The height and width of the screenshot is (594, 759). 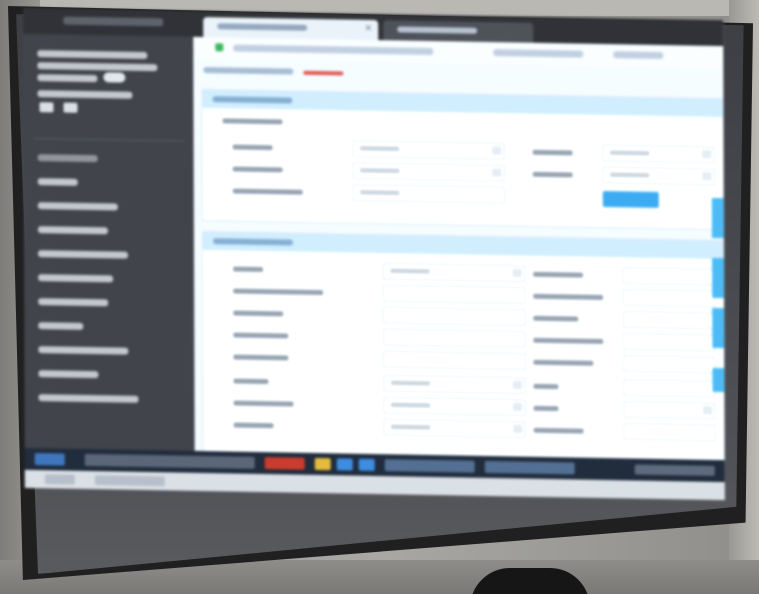 What do you see at coordinates (49, 459) in the screenshot?
I see `start-button` at bounding box center [49, 459].